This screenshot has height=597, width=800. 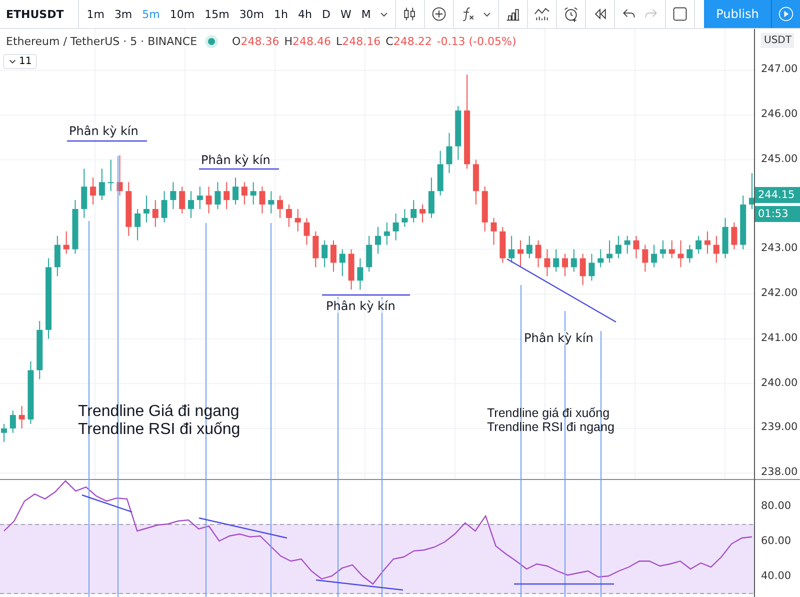 What do you see at coordinates (776, 506) in the screenshot?
I see `rsi-label: 80.00` at bounding box center [776, 506].